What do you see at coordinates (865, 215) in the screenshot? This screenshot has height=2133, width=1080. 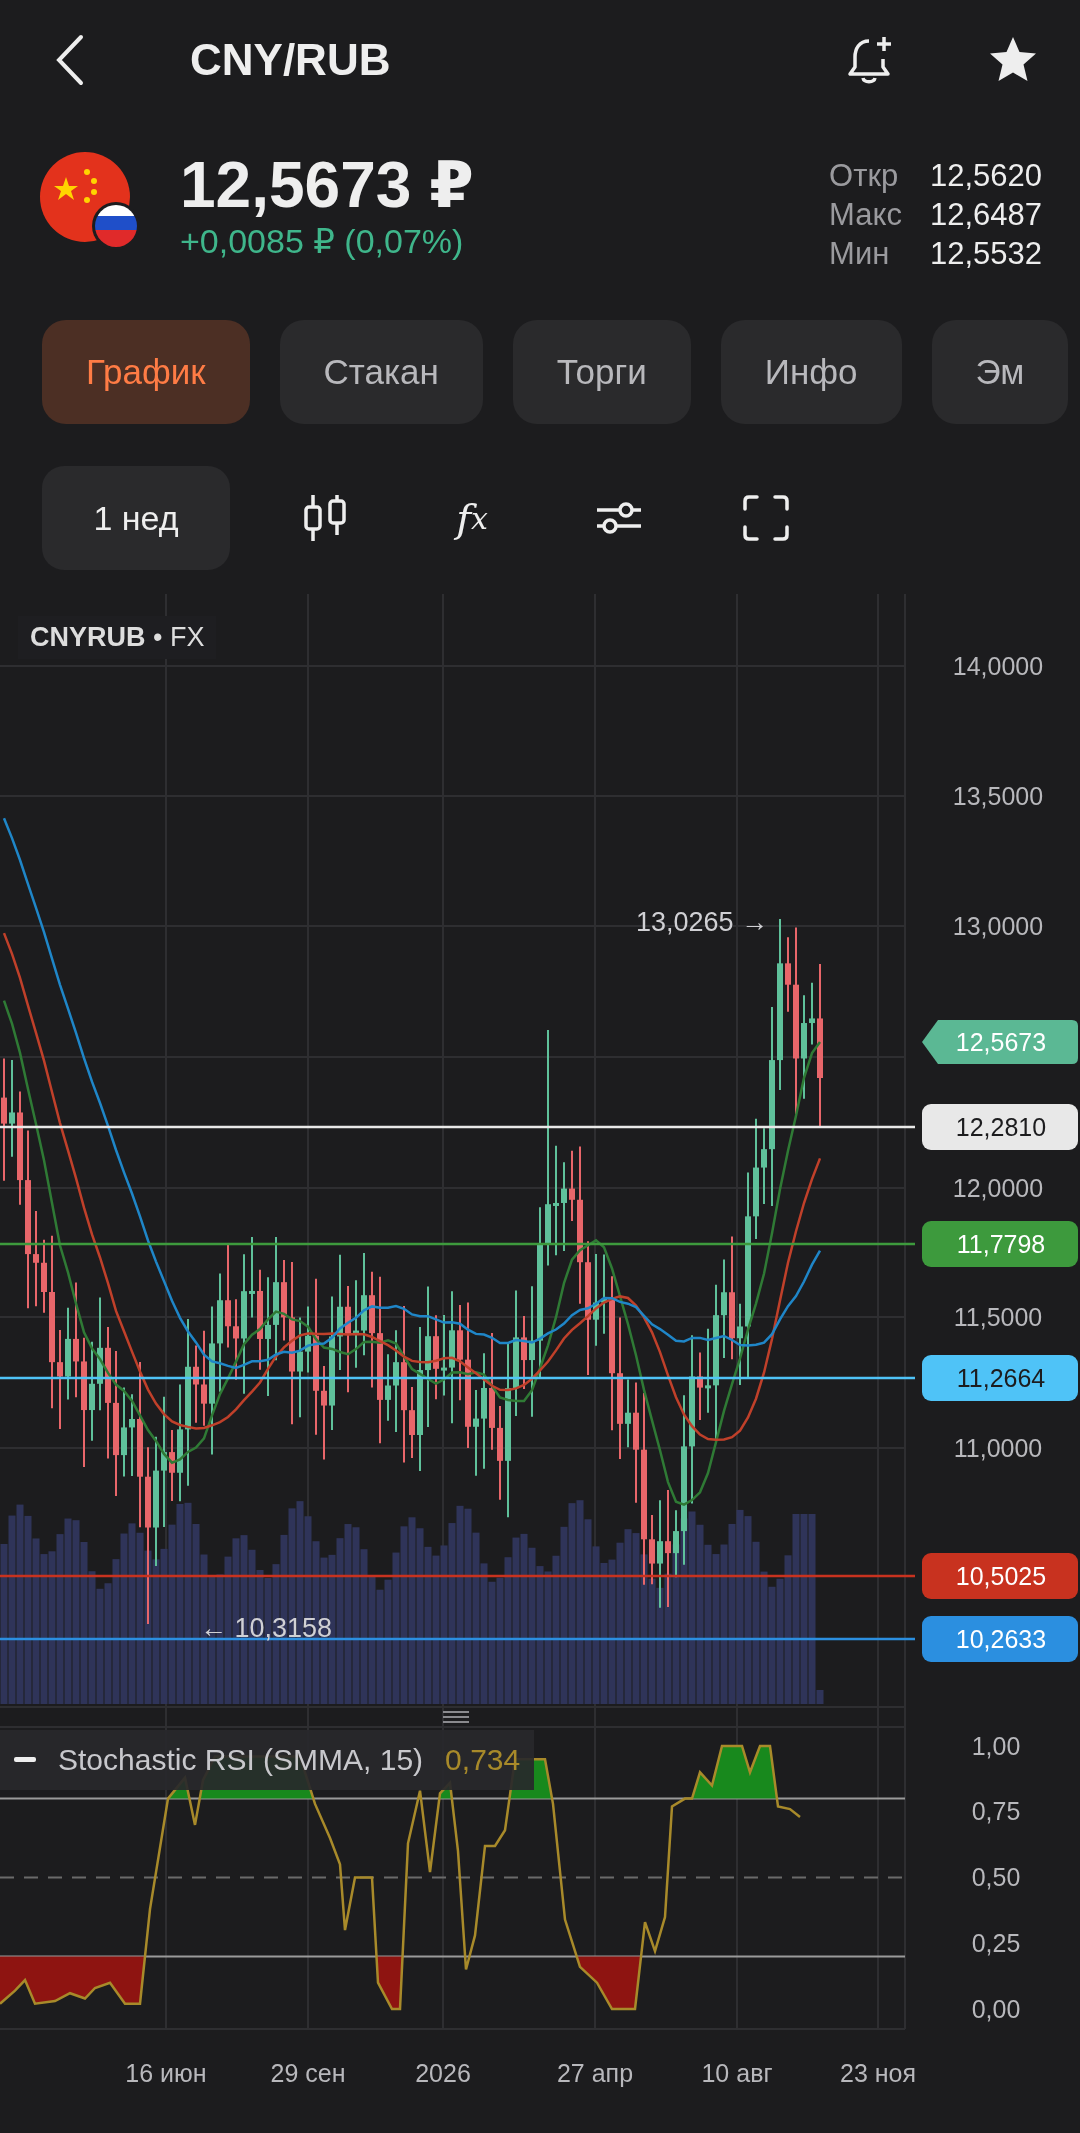 I see `stat-label: Макс` at bounding box center [865, 215].